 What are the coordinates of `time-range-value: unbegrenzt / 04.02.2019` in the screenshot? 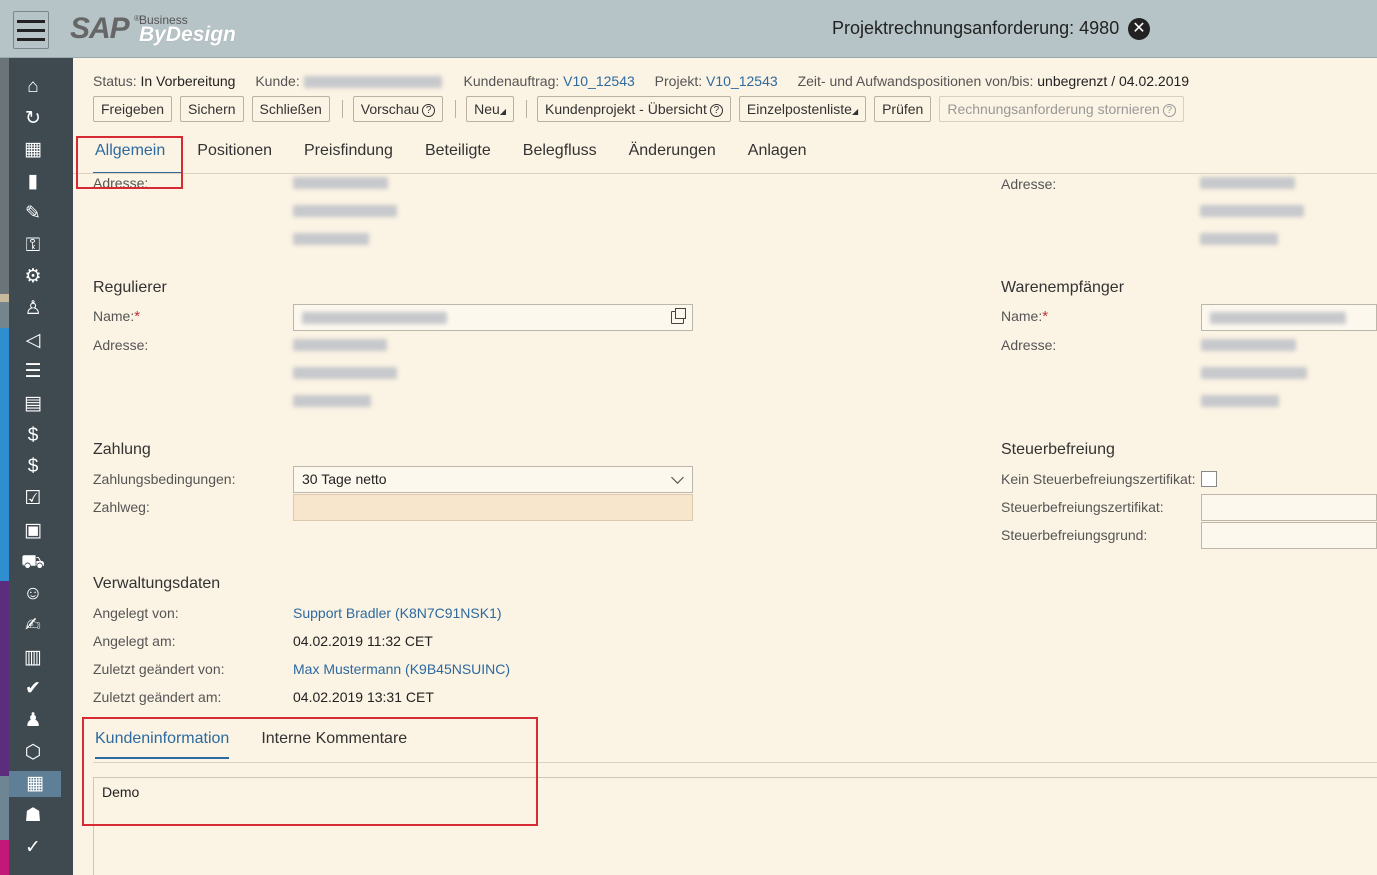 It's located at (1113, 81).